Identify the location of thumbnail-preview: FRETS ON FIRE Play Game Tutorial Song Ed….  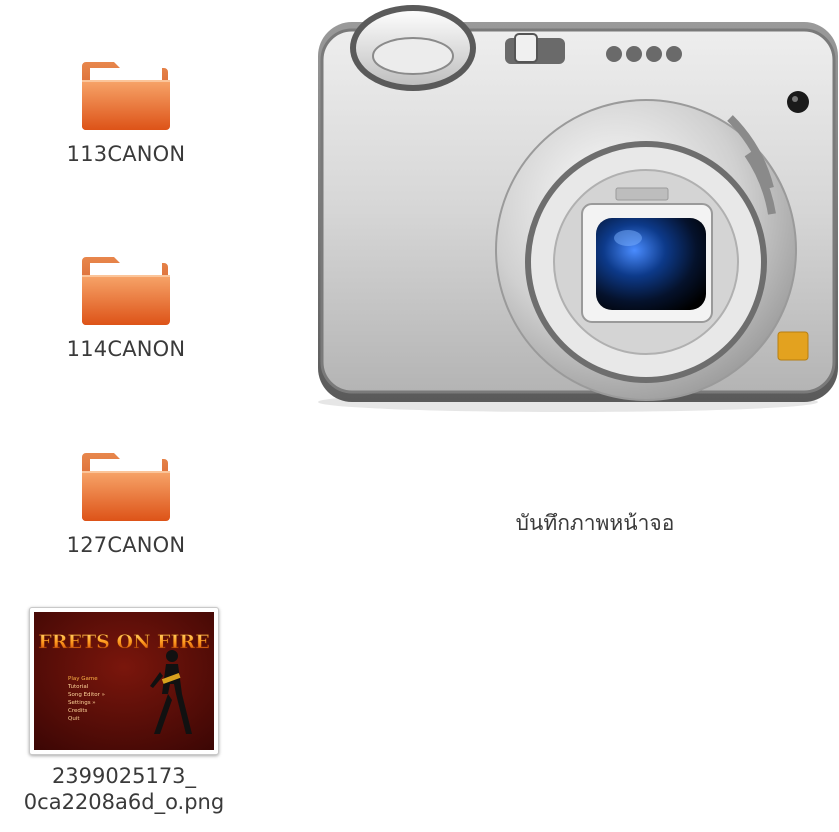
(124, 681).